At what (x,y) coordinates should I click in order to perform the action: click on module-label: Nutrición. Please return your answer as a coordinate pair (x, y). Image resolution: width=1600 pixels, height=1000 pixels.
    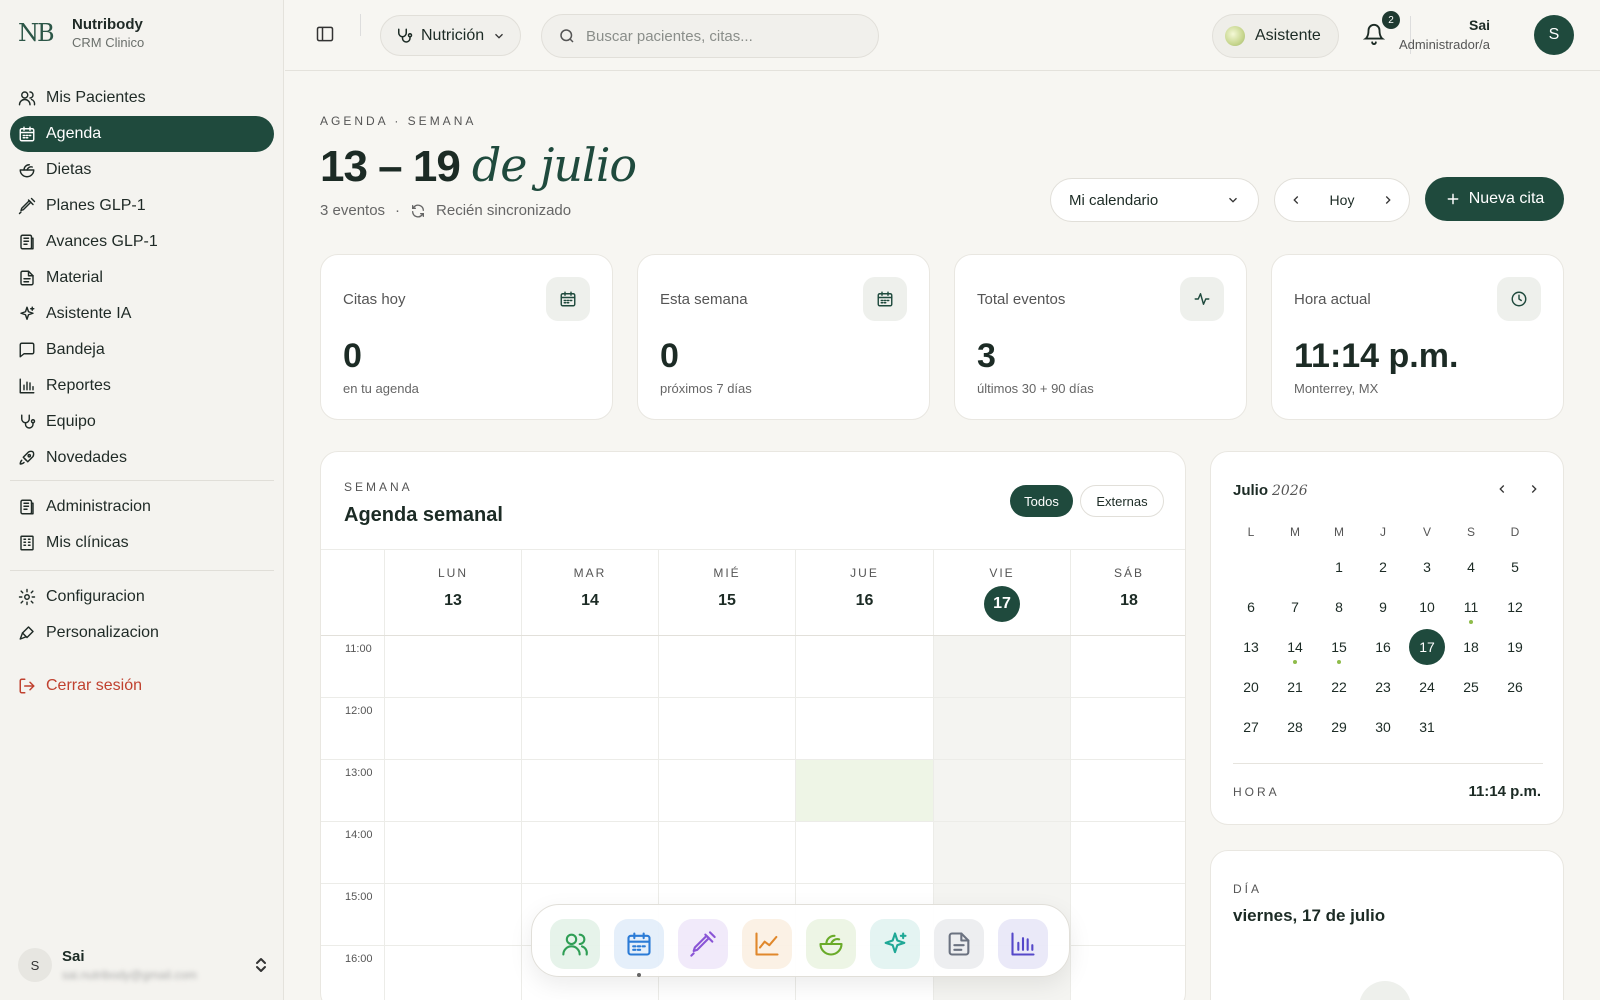
    Looking at the image, I should click on (453, 35).